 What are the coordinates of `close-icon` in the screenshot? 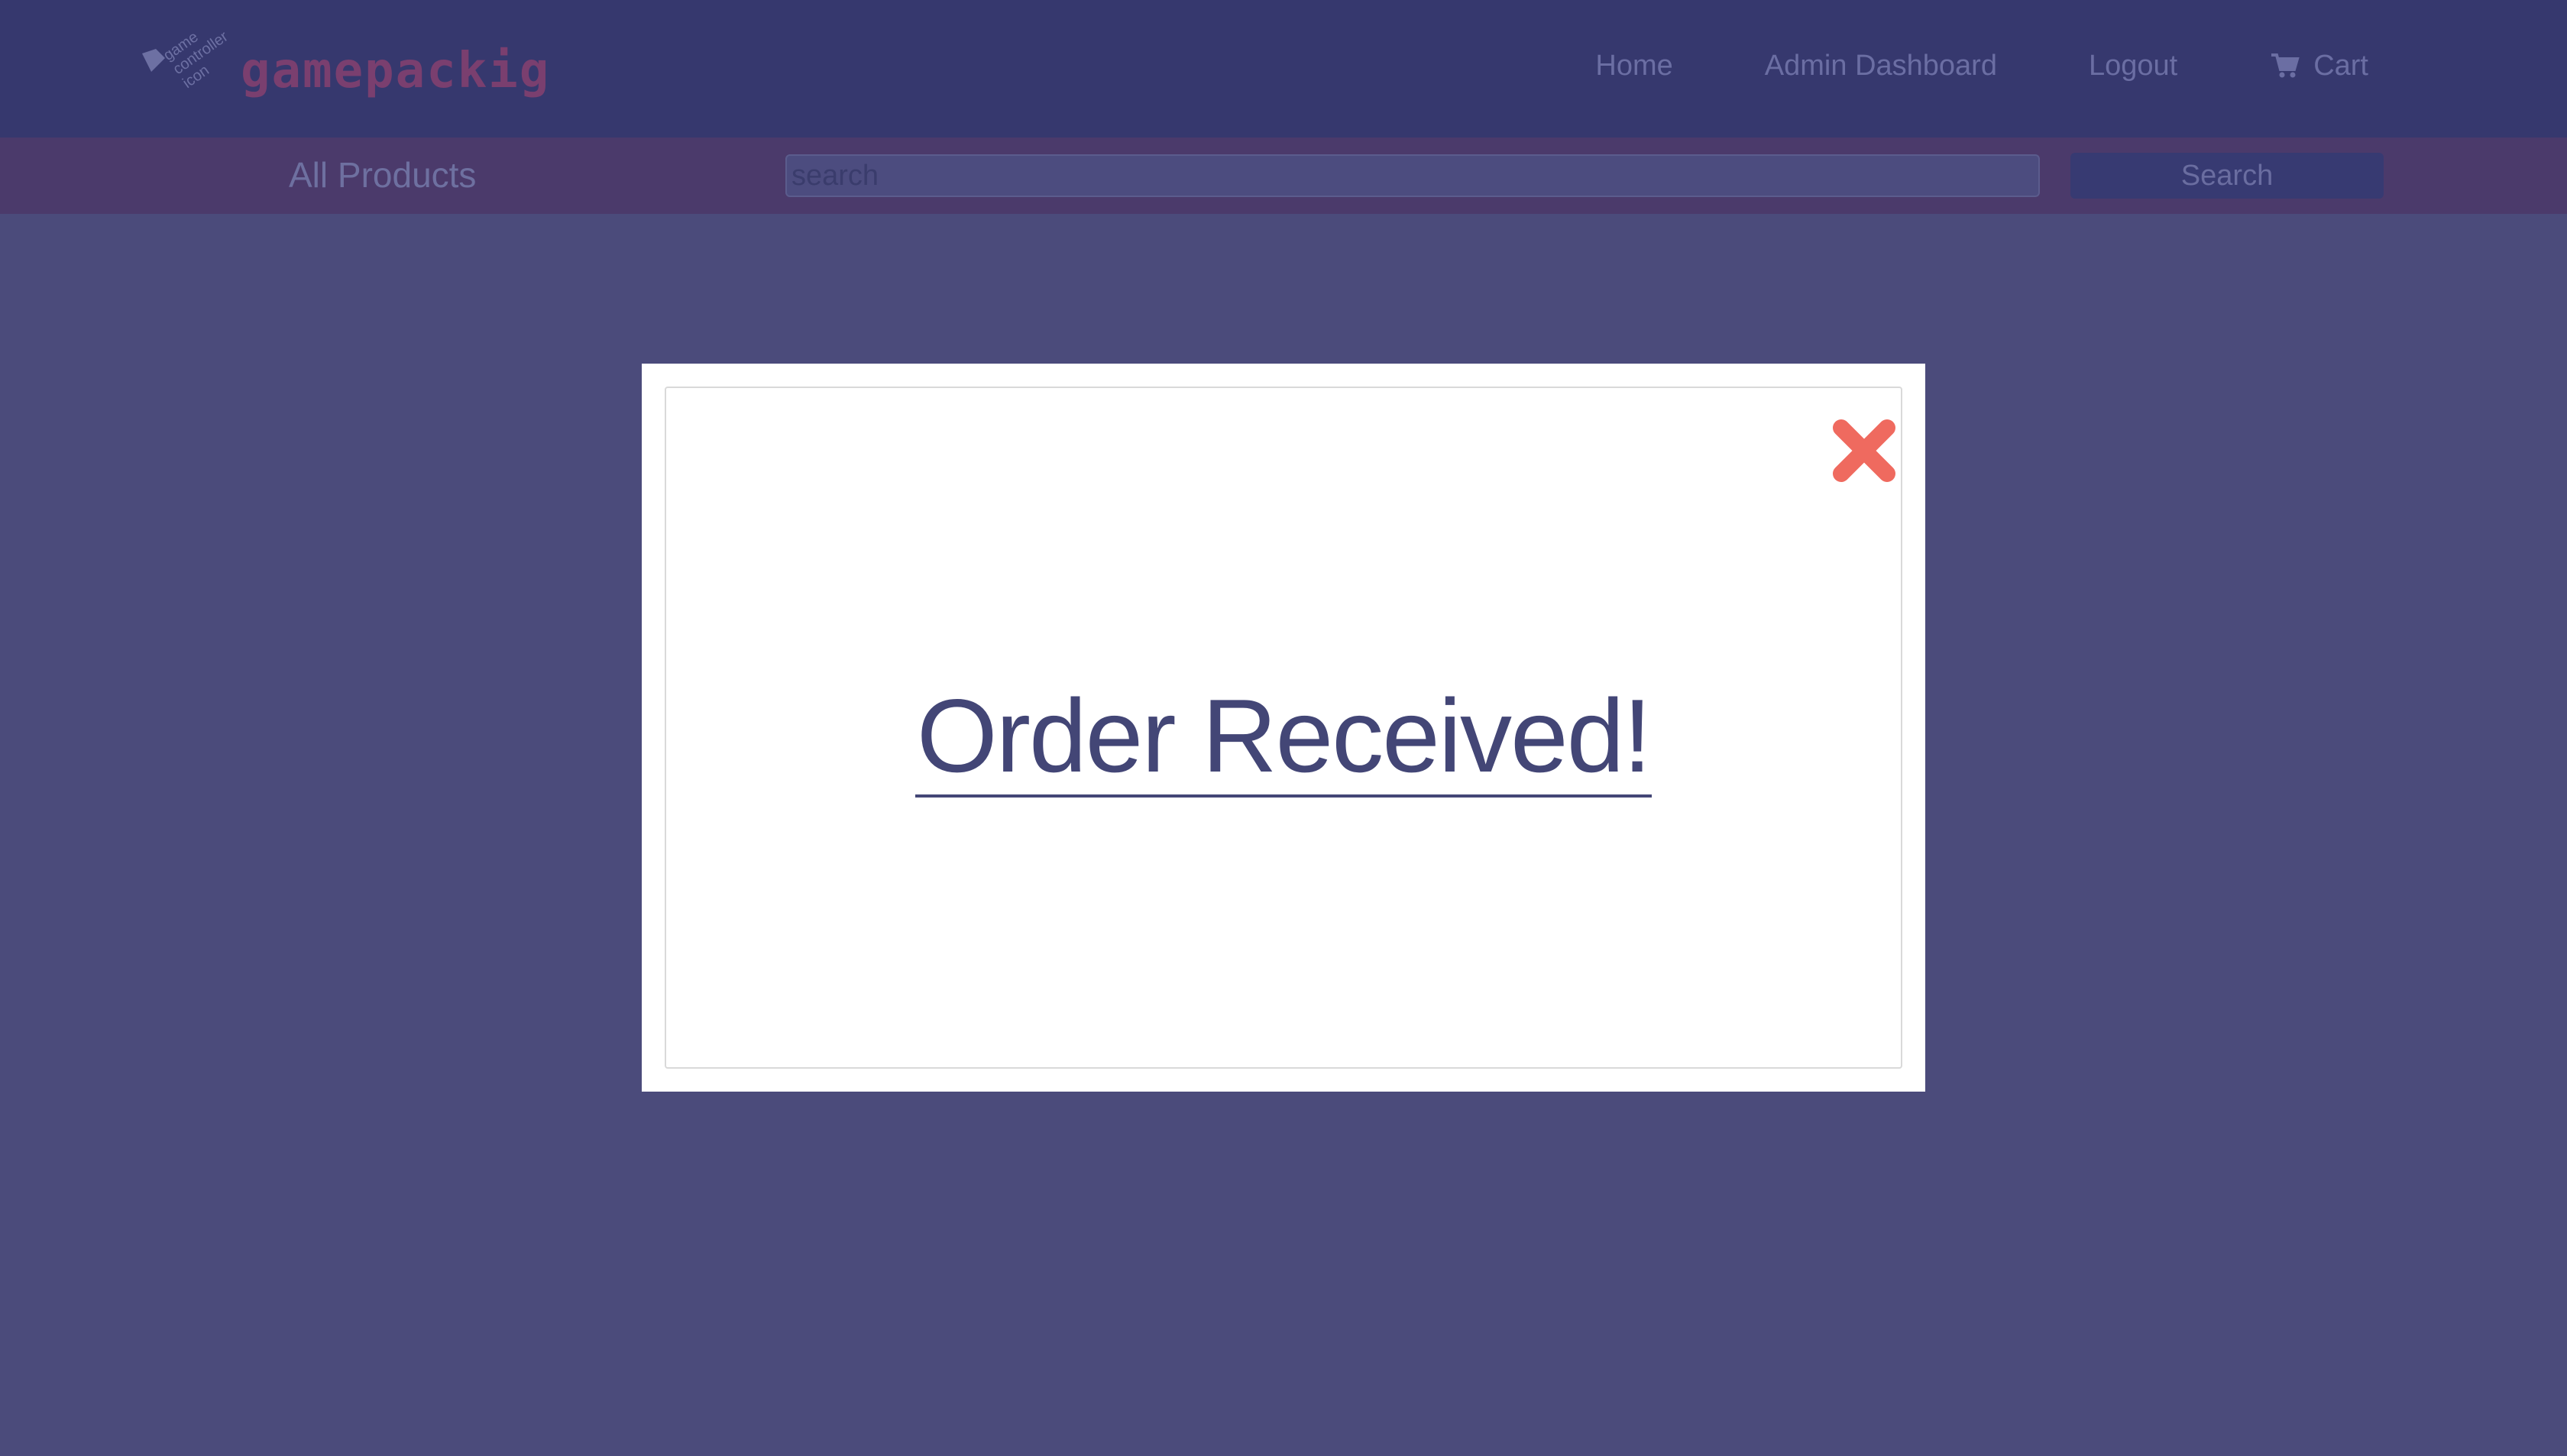 It's located at (1864, 451).